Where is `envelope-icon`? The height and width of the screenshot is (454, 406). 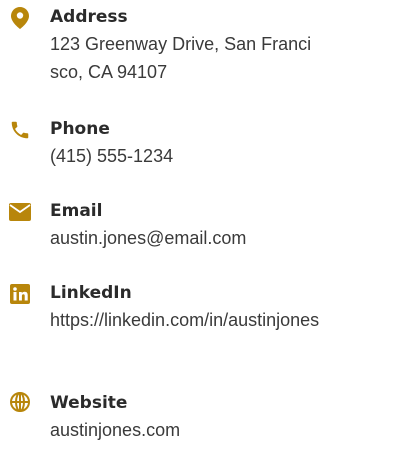
envelope-icon is located at coordinates (20, 212).